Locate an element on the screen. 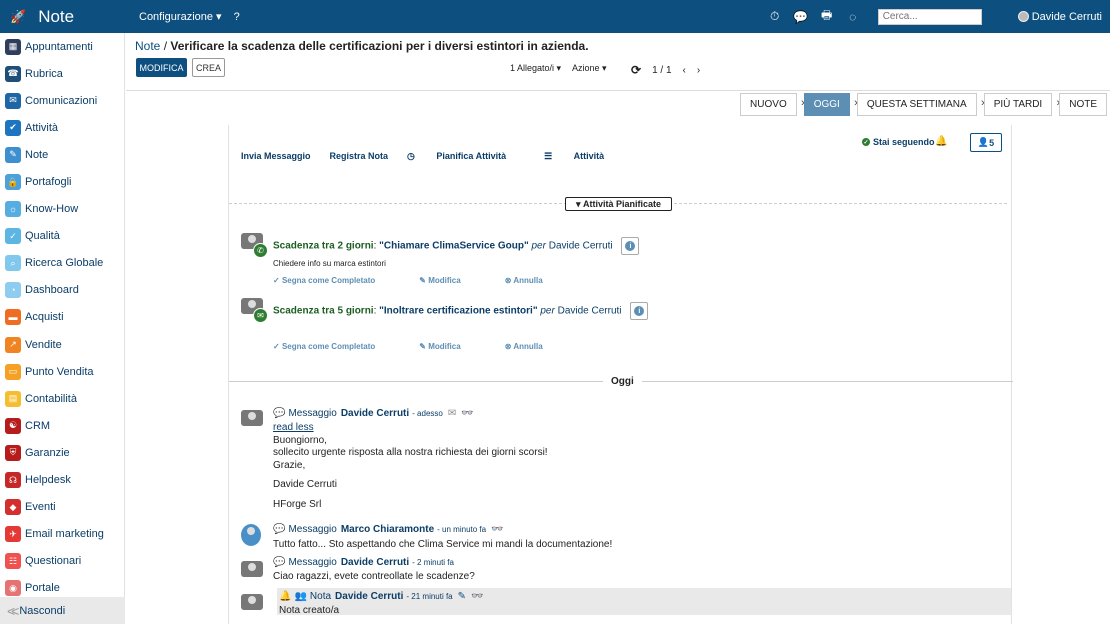 The image size is (1110, 624). divider is located at coordinates (618, 90).